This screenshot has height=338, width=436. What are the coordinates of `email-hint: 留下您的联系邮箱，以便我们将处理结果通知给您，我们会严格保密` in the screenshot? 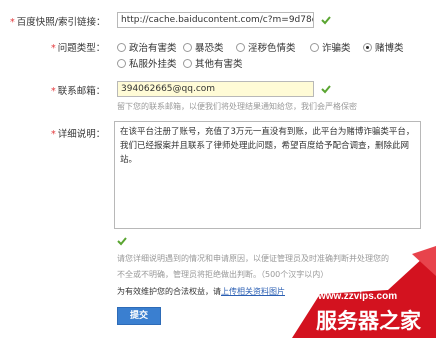 It's located at (237, 106).